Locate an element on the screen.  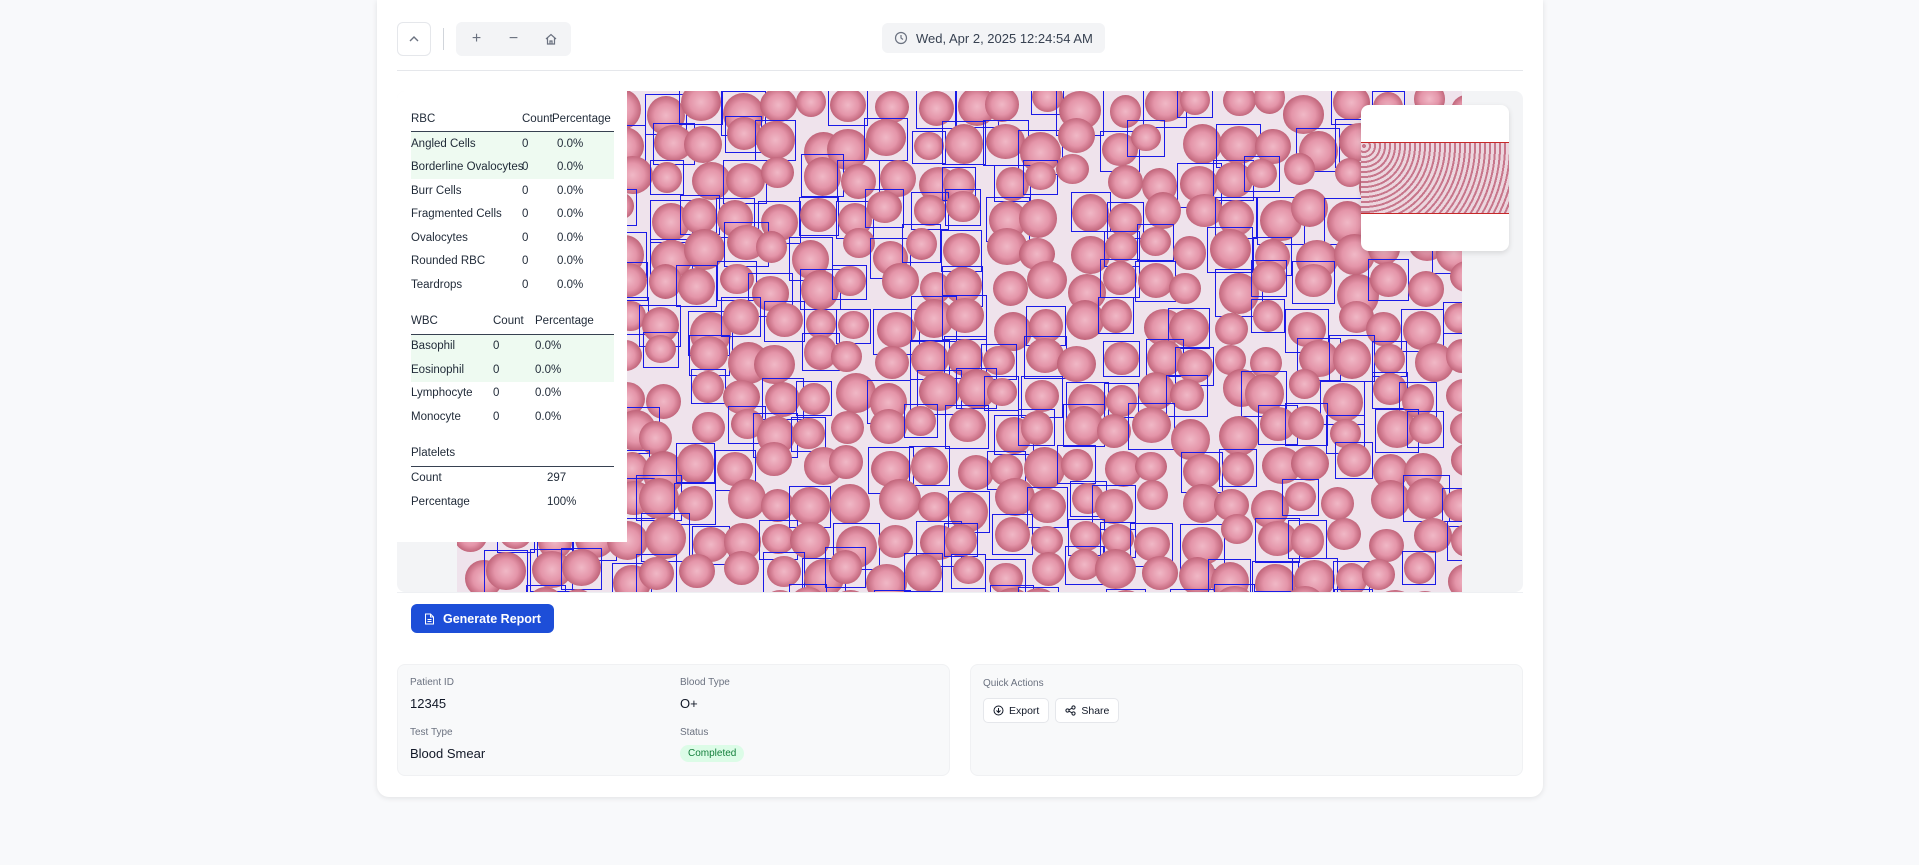
patient-id-field: Patient ID 12345 is located at coordinates (432, 694).